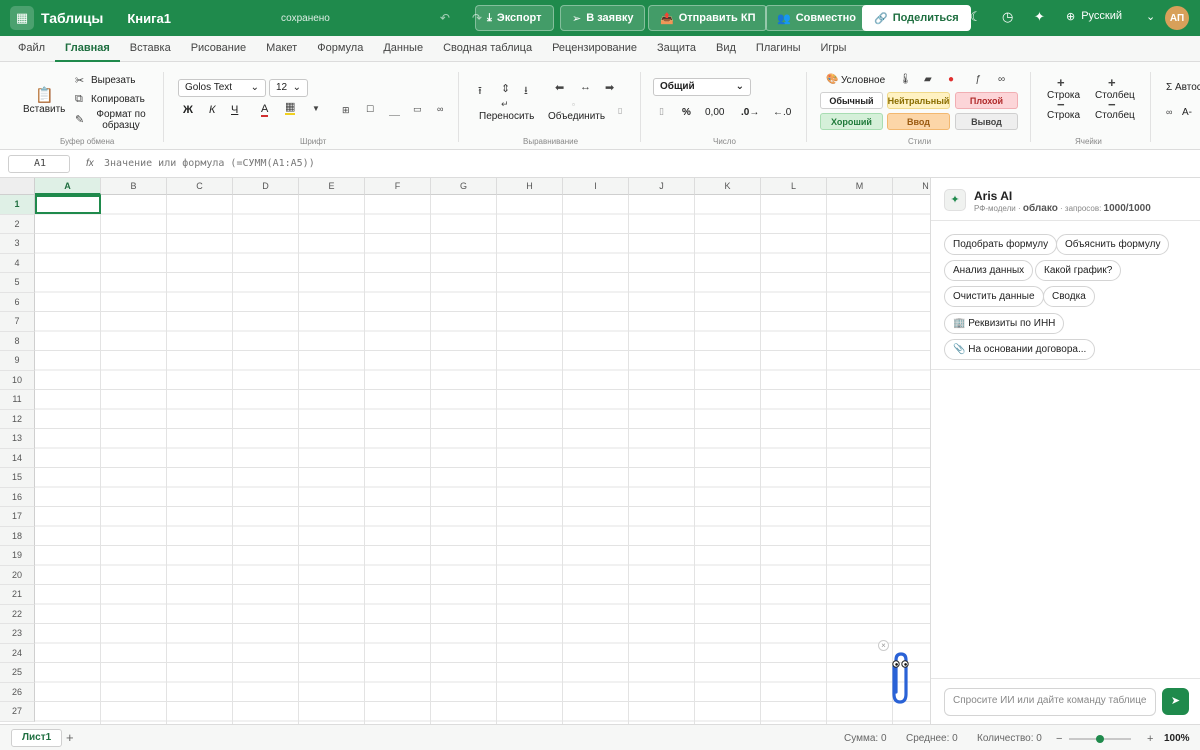 The width and height of the screenshot is (1200, 750). Describe the element at coordinates (905, 79) in the screenshot. I see `thermometer-icon: 🌡` at that location.